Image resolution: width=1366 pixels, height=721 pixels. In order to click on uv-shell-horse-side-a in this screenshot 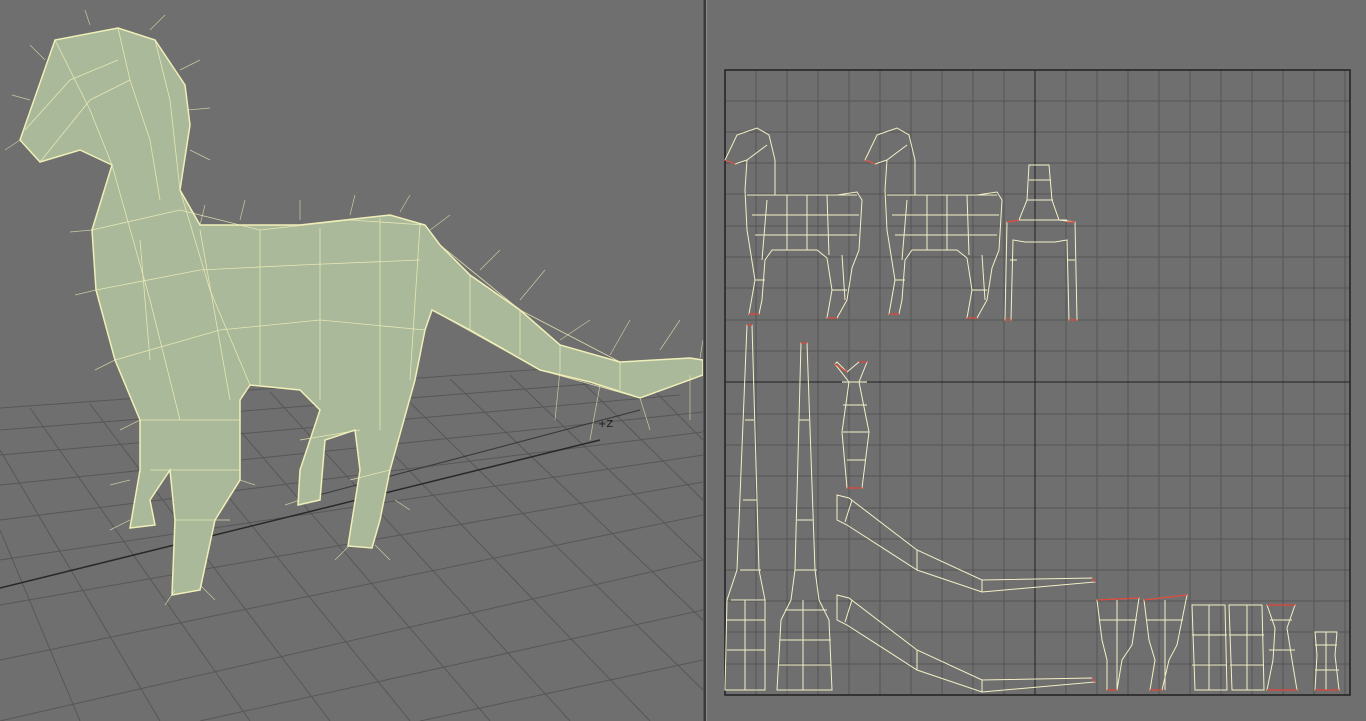, I will do `click(793, 223)`.